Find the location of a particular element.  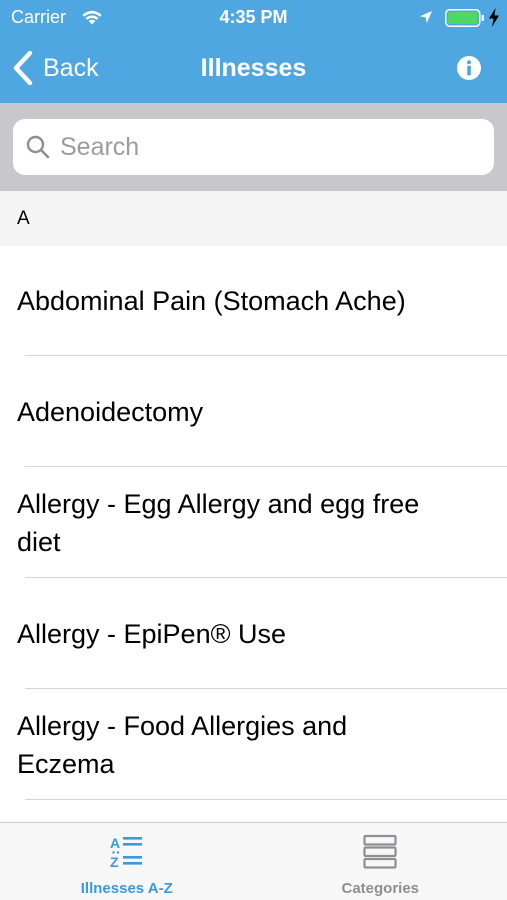

categories-stack-icon is located at coordinates (380, 851).